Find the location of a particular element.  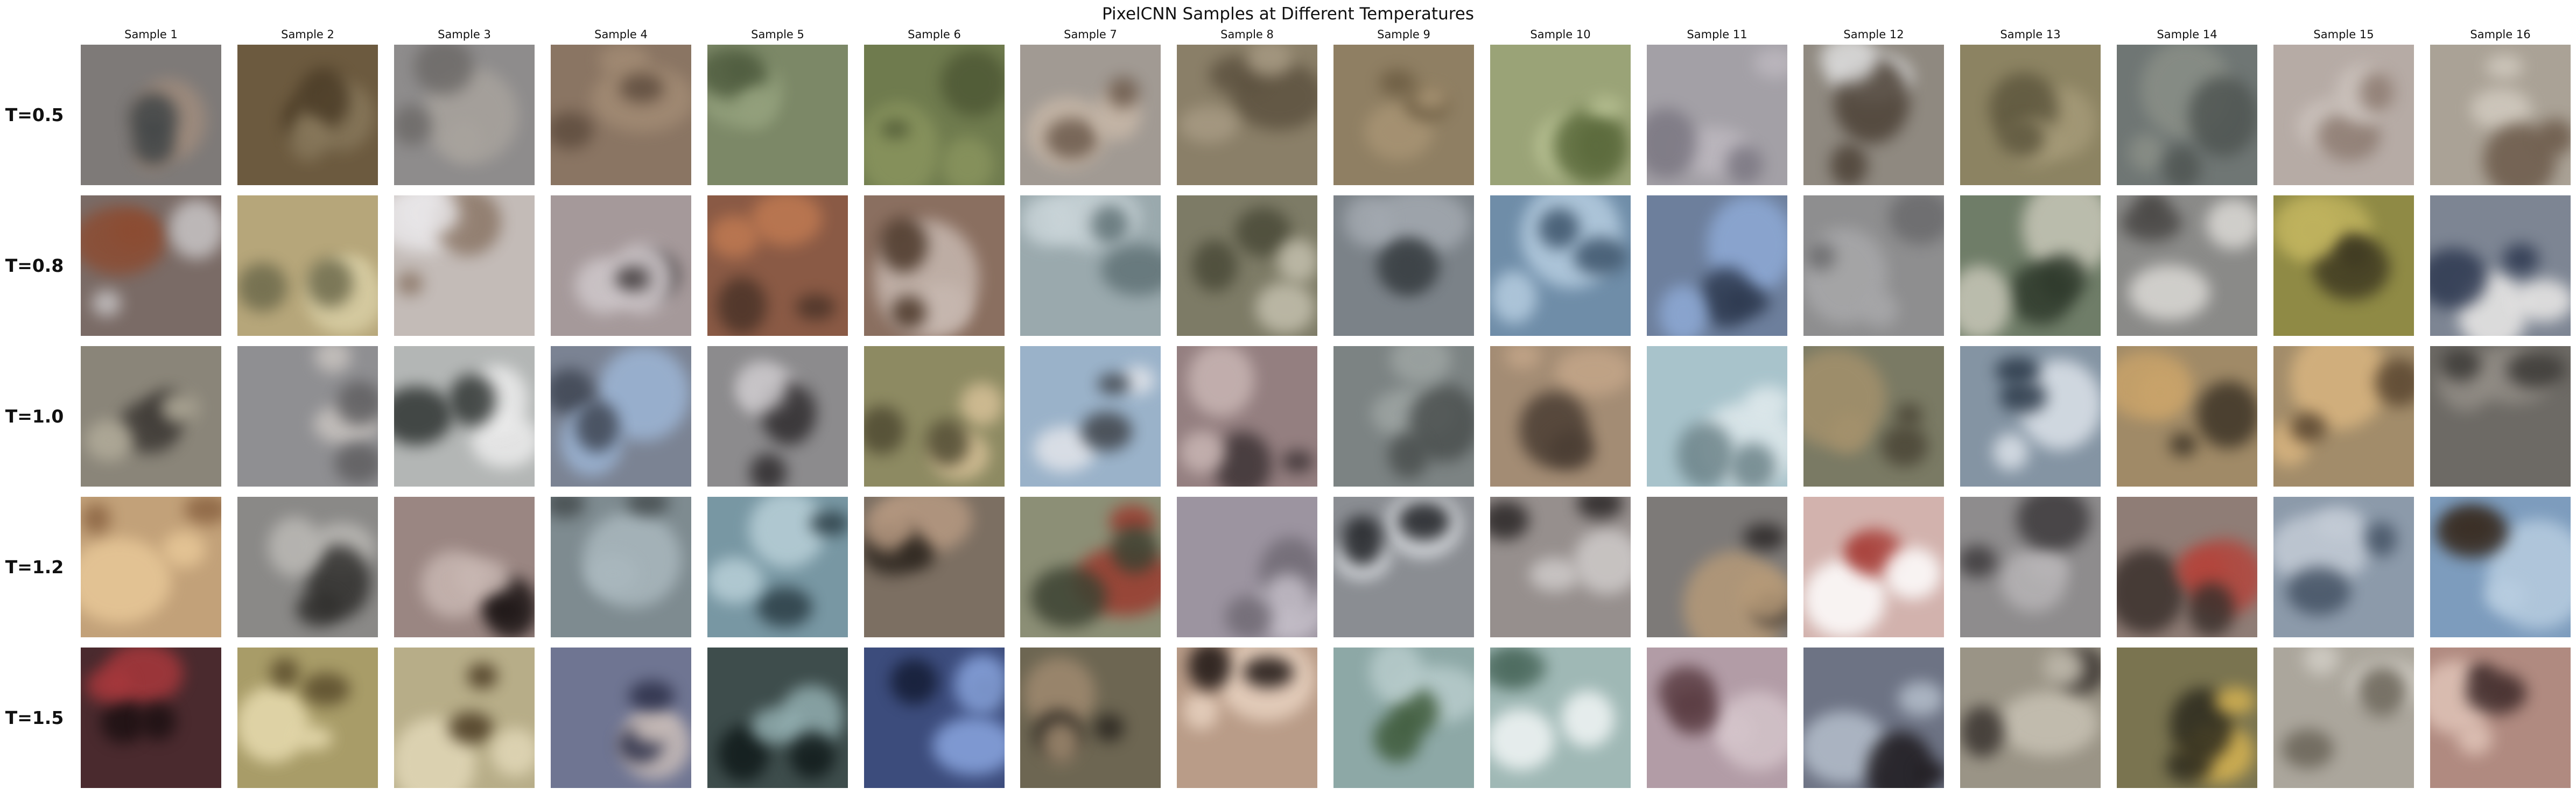

column-title: Sample 12 is located at coordinates (1873, 34).